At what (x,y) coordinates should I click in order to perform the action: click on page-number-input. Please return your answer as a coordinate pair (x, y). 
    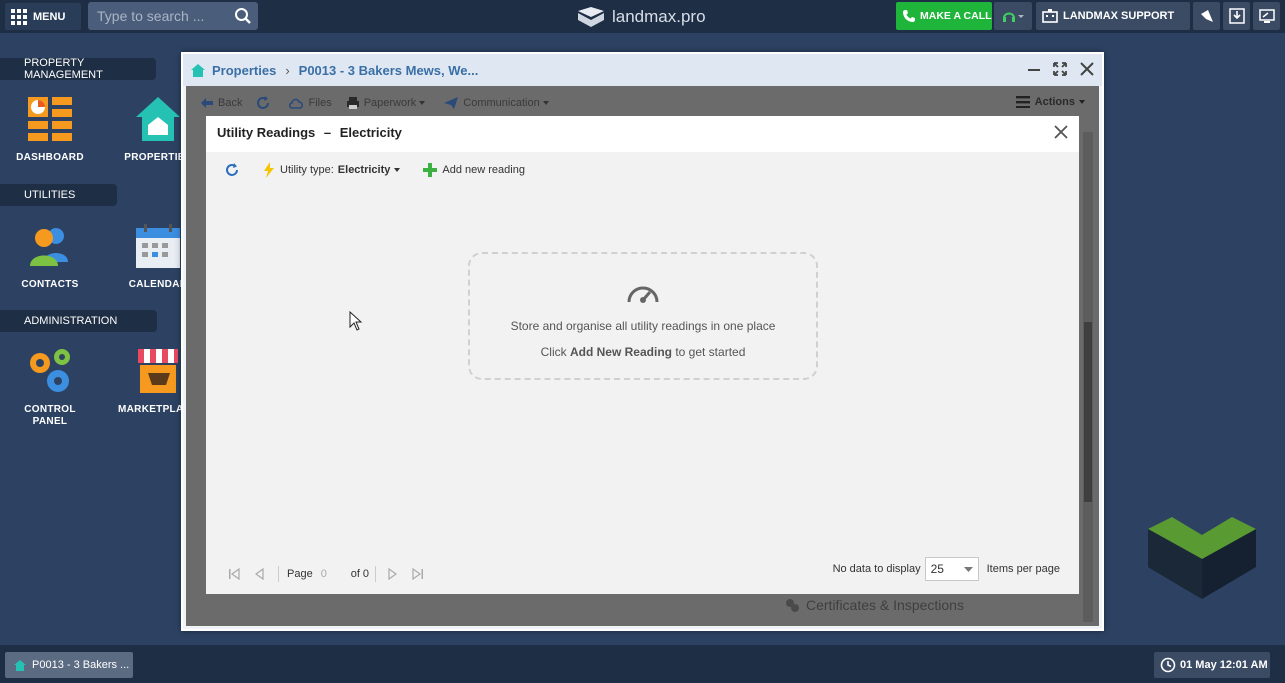
    Looking at the image, I should click on (332, 574).